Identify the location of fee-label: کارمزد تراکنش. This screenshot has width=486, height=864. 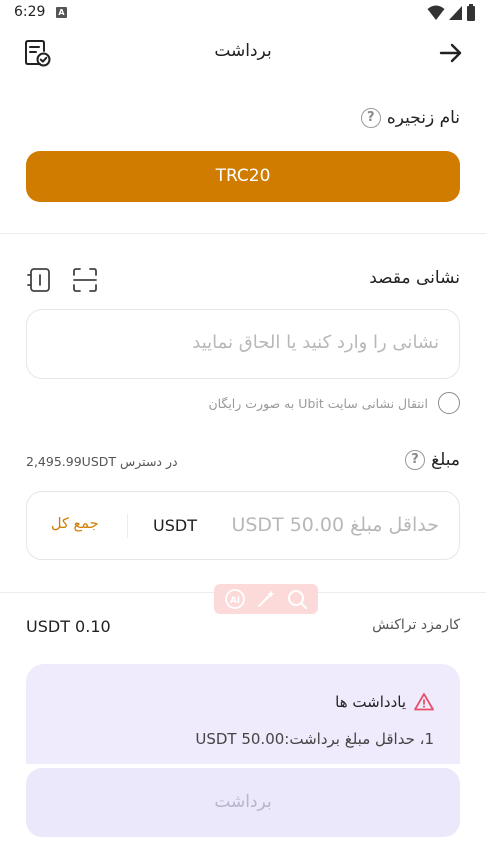
(416, 625).